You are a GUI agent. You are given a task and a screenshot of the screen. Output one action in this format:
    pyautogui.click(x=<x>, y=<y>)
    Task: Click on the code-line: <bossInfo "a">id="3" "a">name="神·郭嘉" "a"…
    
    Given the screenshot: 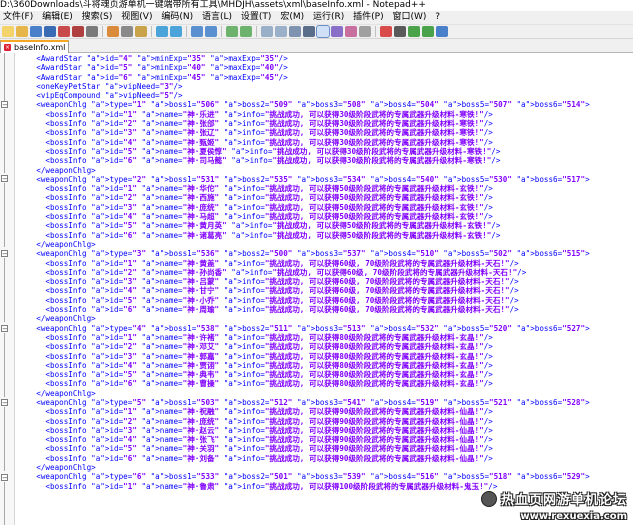 What is the action you would take?
    pyautogui.click(x=304, y=356)
    